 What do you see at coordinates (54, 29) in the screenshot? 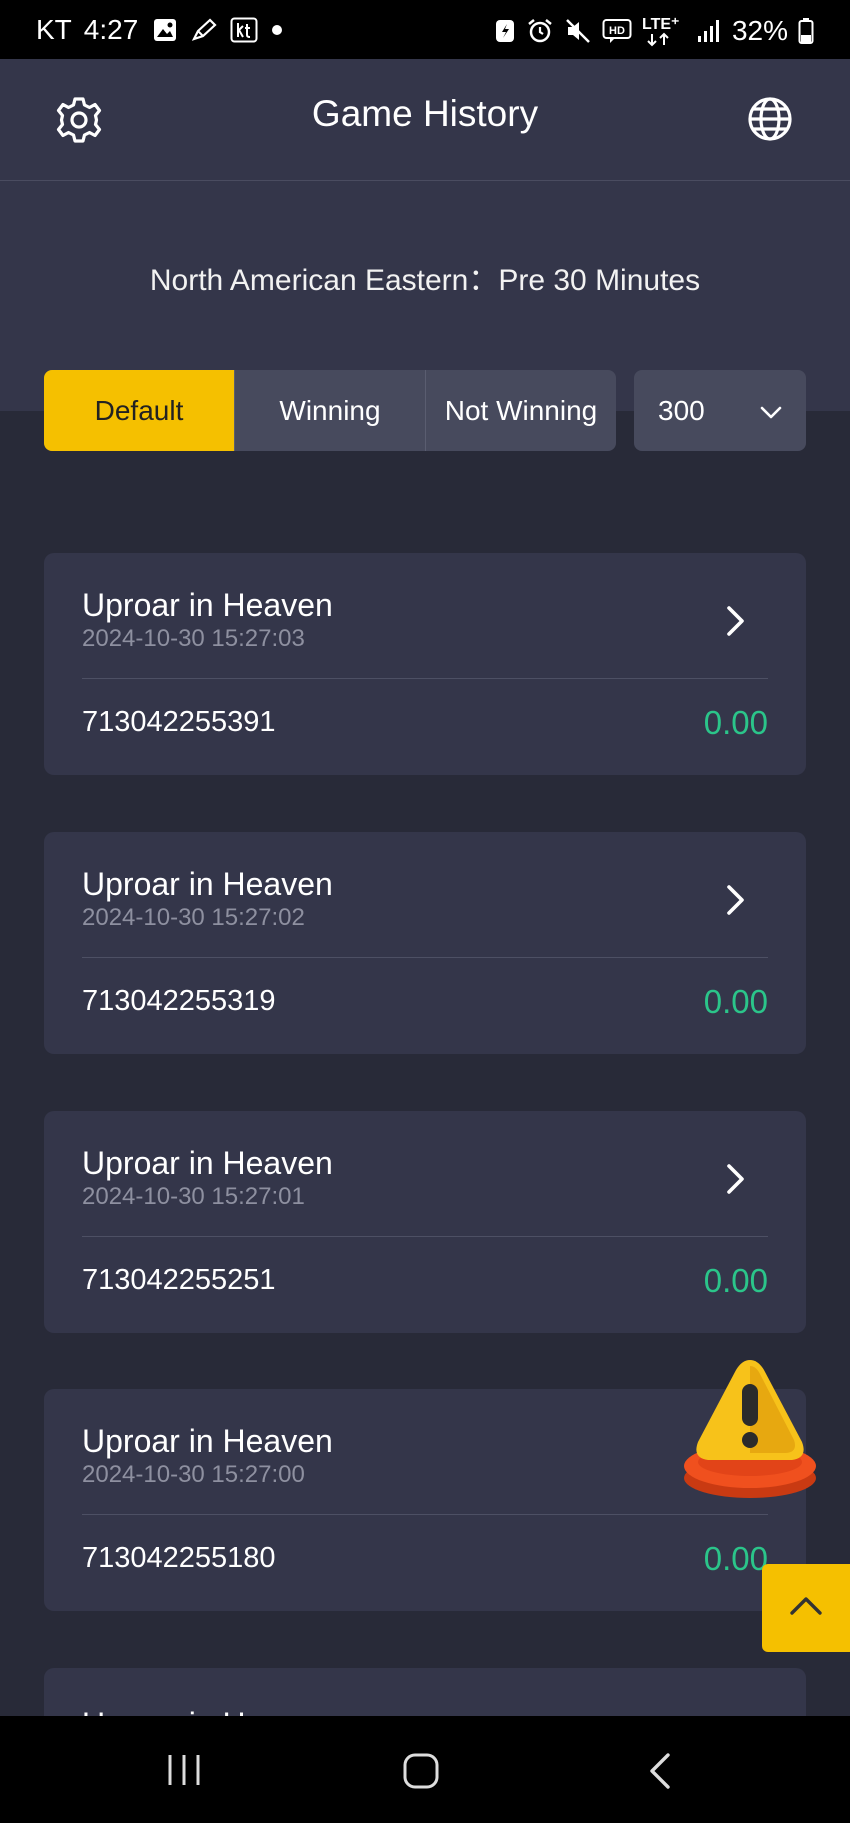
I see `carrier-label: KT` at bounding box center [54, 29].